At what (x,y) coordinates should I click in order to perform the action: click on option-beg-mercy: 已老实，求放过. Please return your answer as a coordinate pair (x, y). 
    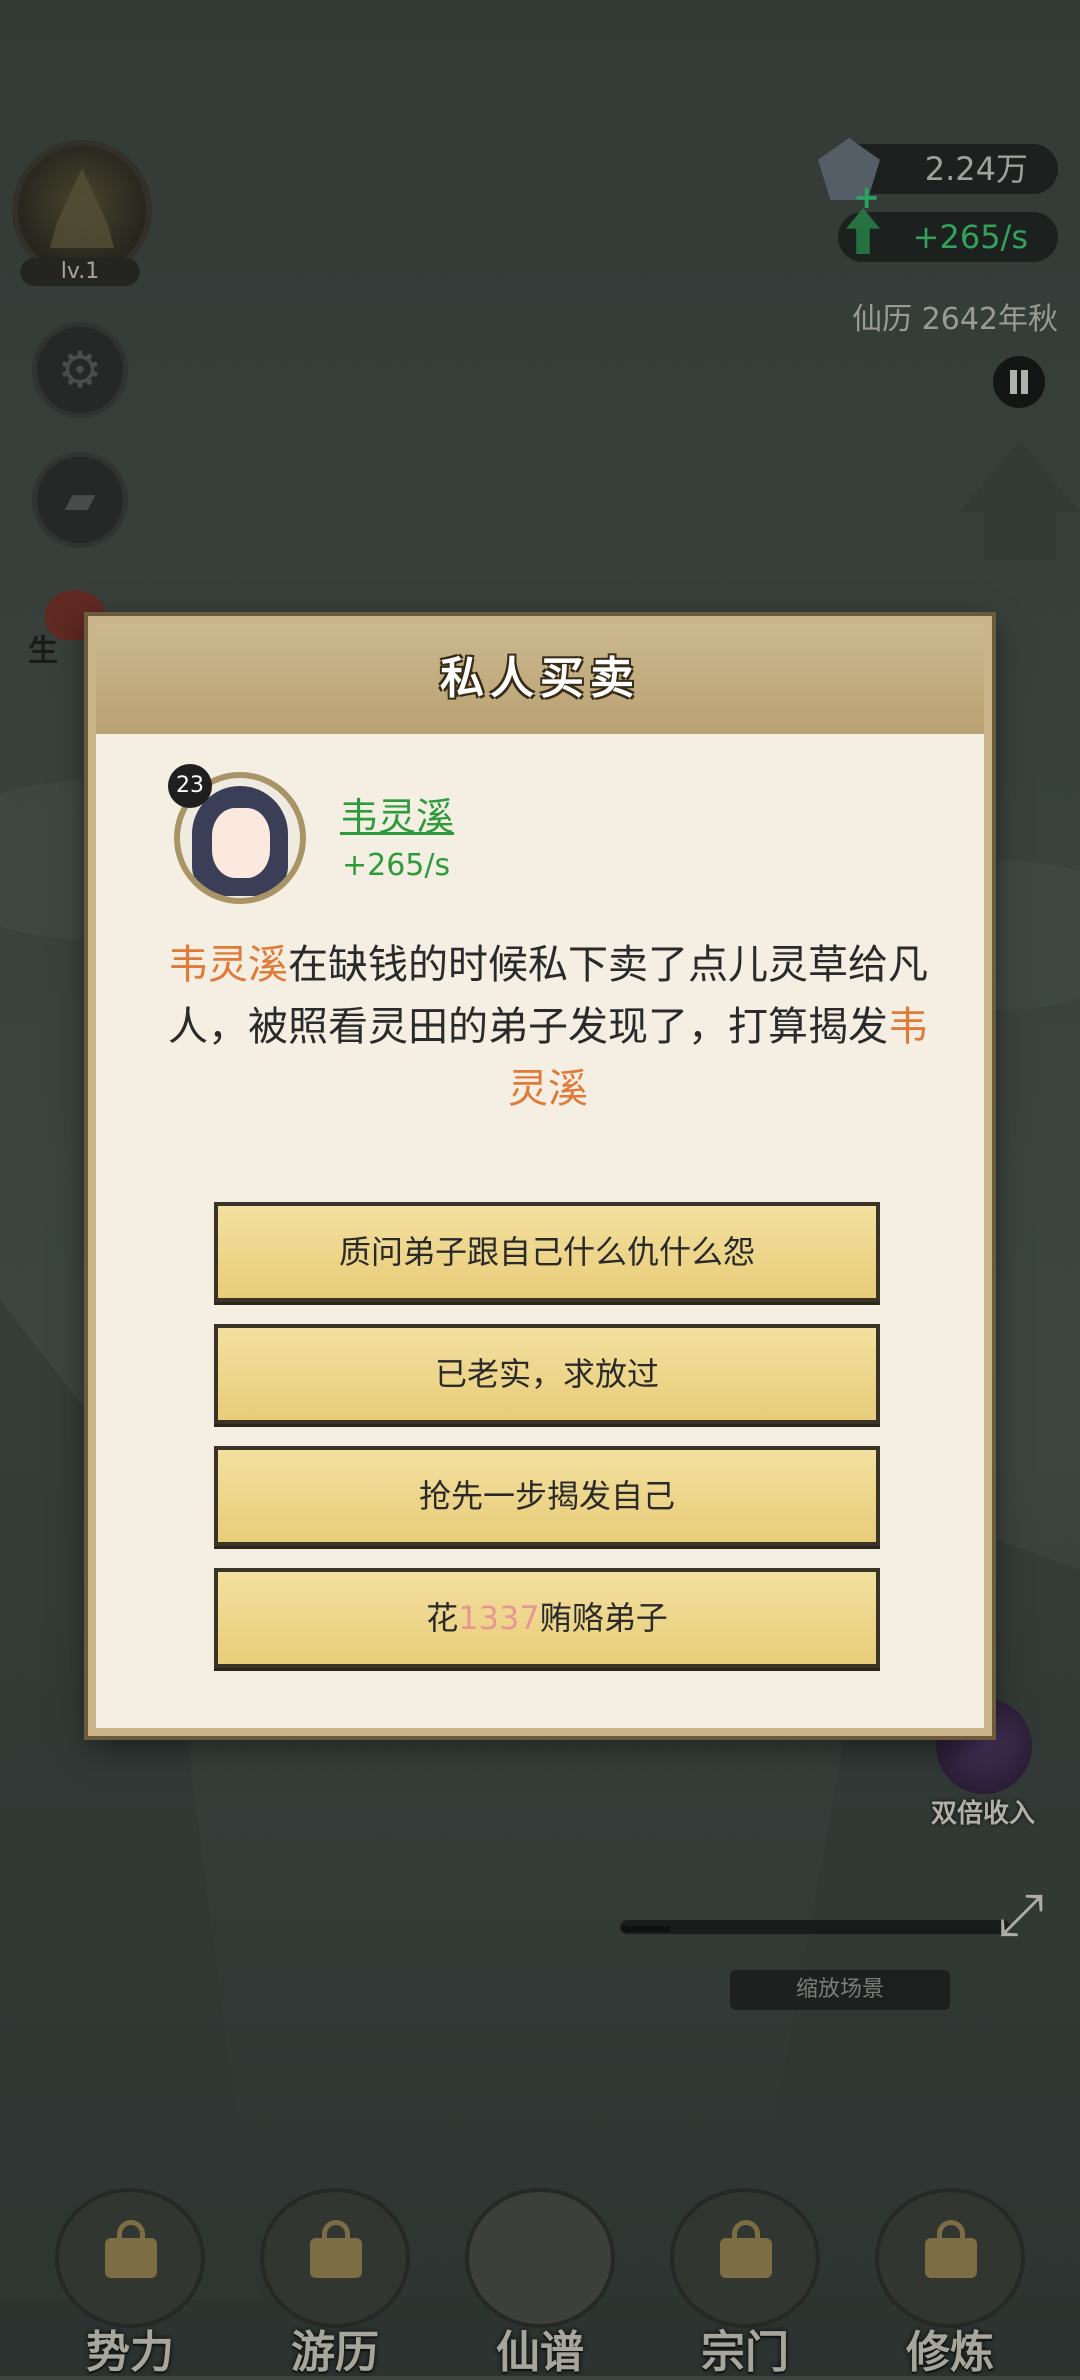
    Looking at the image, I should click on (547, 1374).